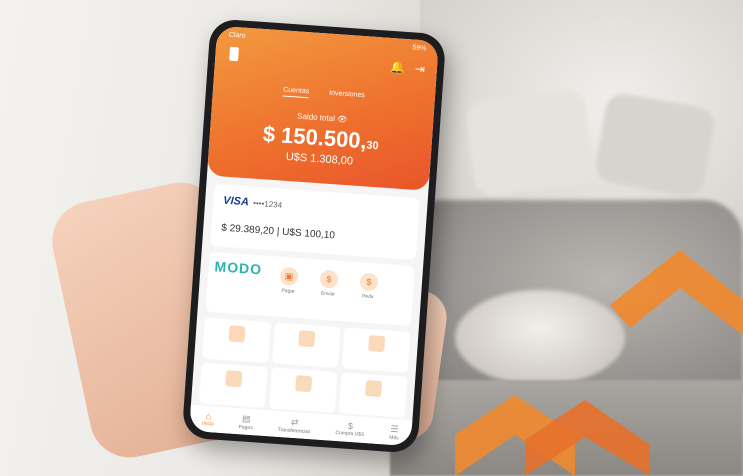  What do you see at coordinates (278, 232) in the screenshot?
I see `card-balance: $ 29.389,20 | U$S 100,10` at bounding box center [278, 232].